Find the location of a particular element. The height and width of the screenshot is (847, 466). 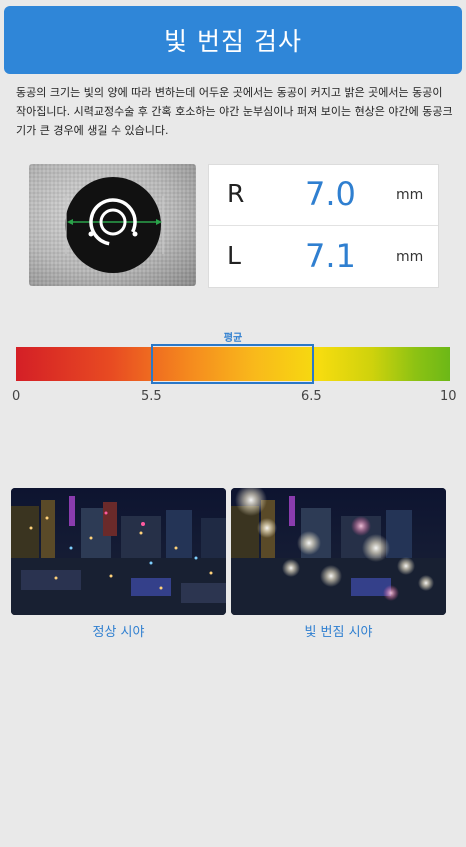

scale-tick-5-5: 5.5 is located at coordinates (151, 396).